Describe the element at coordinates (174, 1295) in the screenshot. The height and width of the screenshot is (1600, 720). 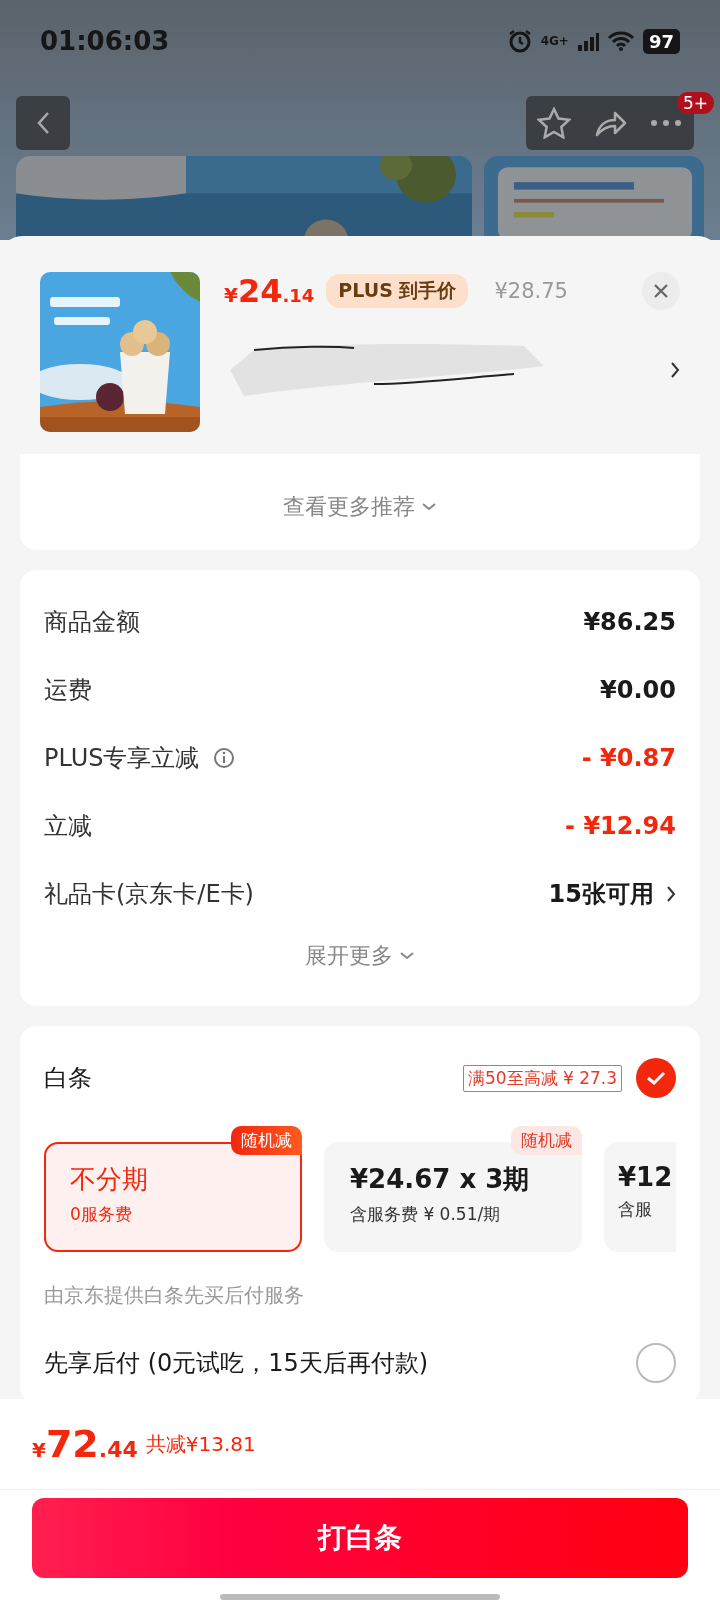
I see `service-note: 由京东提供白条先买后付服务` at that location.